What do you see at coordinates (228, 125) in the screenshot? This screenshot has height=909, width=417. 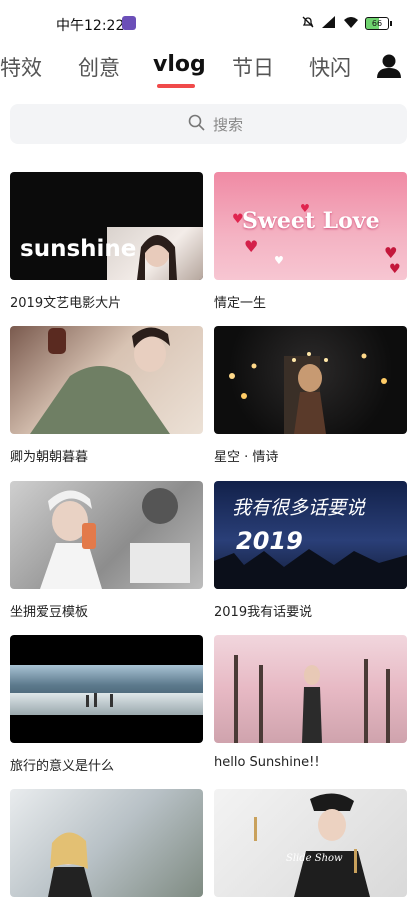 I see `search-placeholder: 搜索` at bounding box center [228, 125].